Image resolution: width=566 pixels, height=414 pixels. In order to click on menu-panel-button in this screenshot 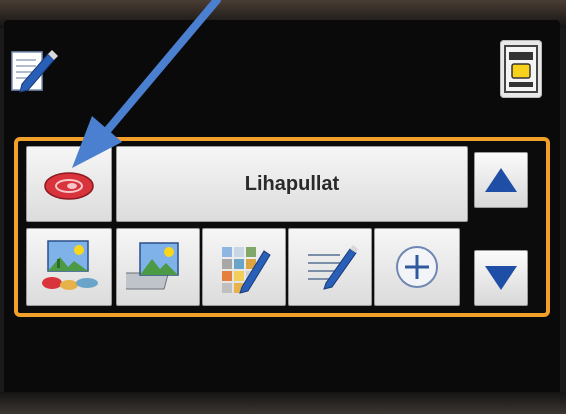, I will do `click(521, 69)`.